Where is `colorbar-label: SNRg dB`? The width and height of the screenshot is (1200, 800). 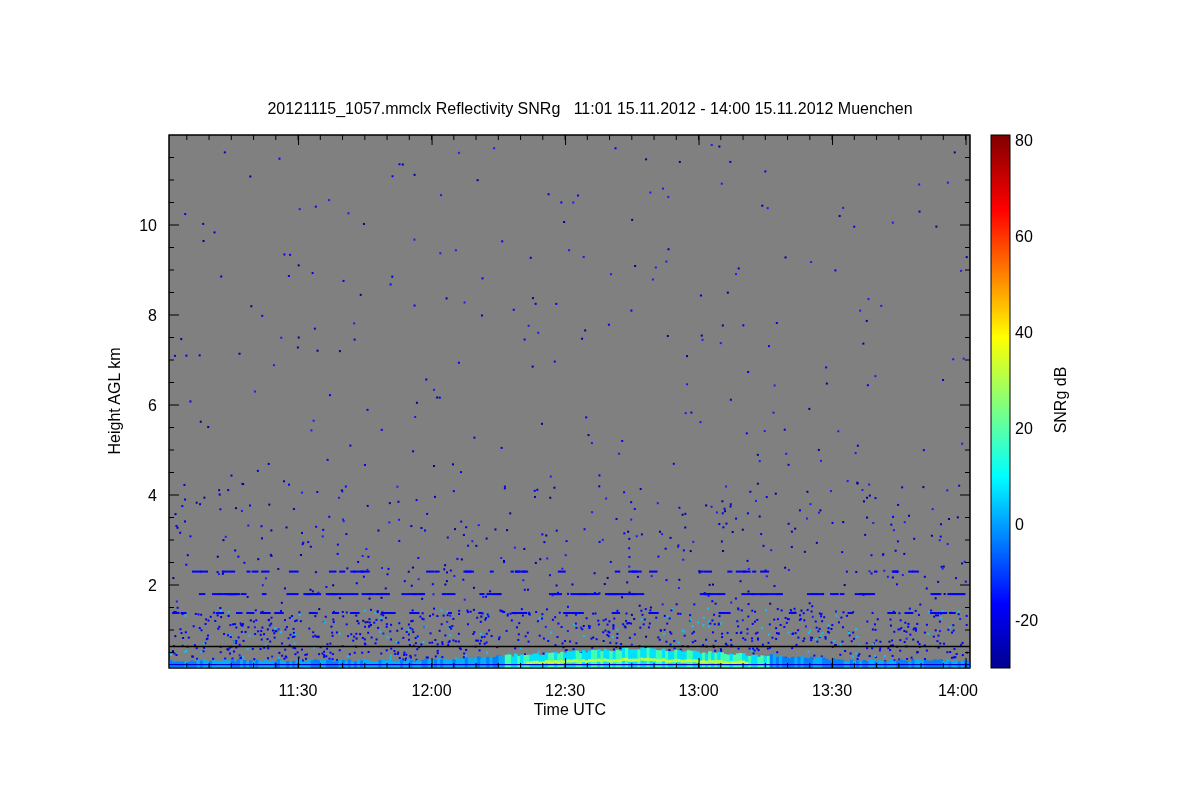 colorbar-label: SNRg dB is located at coordinates (1060, 400).